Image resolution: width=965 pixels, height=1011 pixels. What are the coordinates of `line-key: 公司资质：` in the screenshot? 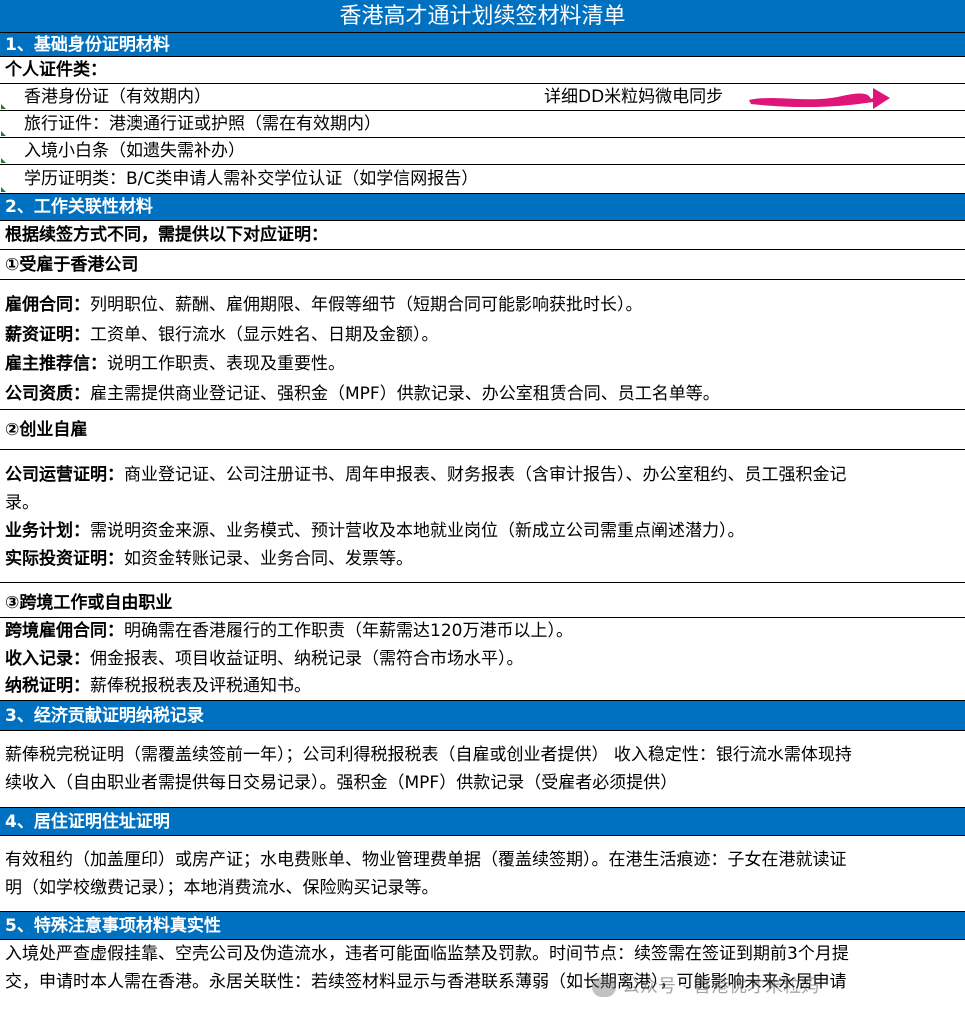 It's located at (47, 393).